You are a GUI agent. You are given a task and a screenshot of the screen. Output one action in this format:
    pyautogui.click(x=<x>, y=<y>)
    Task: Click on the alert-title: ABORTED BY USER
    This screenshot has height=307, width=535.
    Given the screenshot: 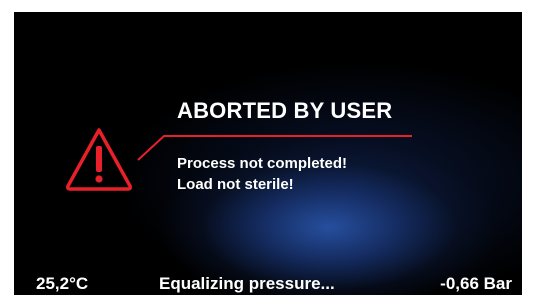 What is the action you would take?
    pyautogui.click(x=285, y=110)
    